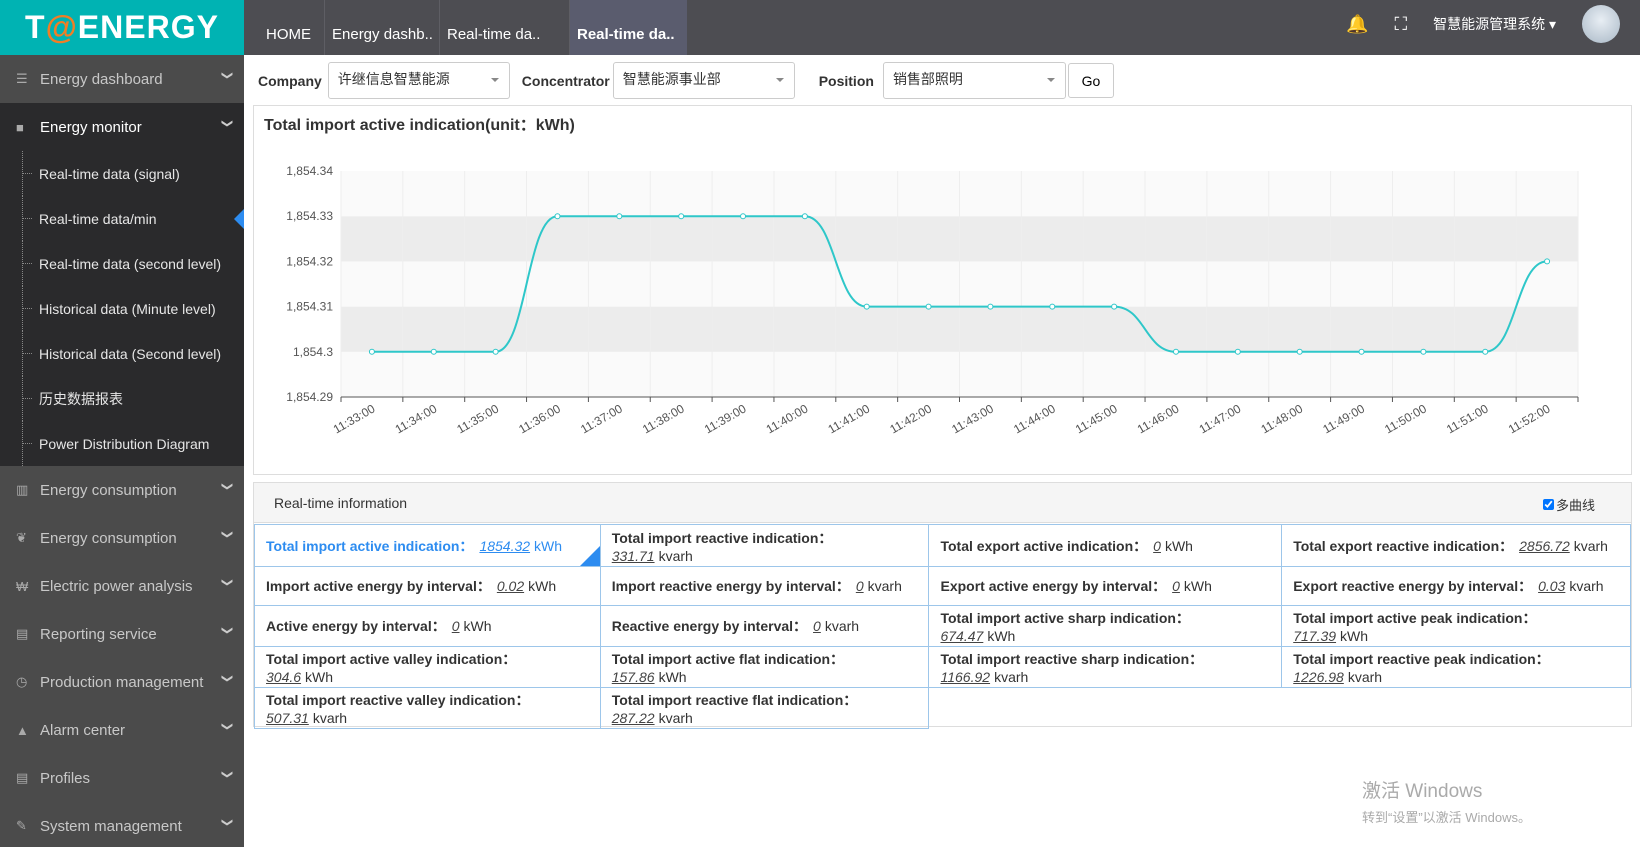  I want to click on sidebar-subitem: Real-time data (signal), so click(122, 173).